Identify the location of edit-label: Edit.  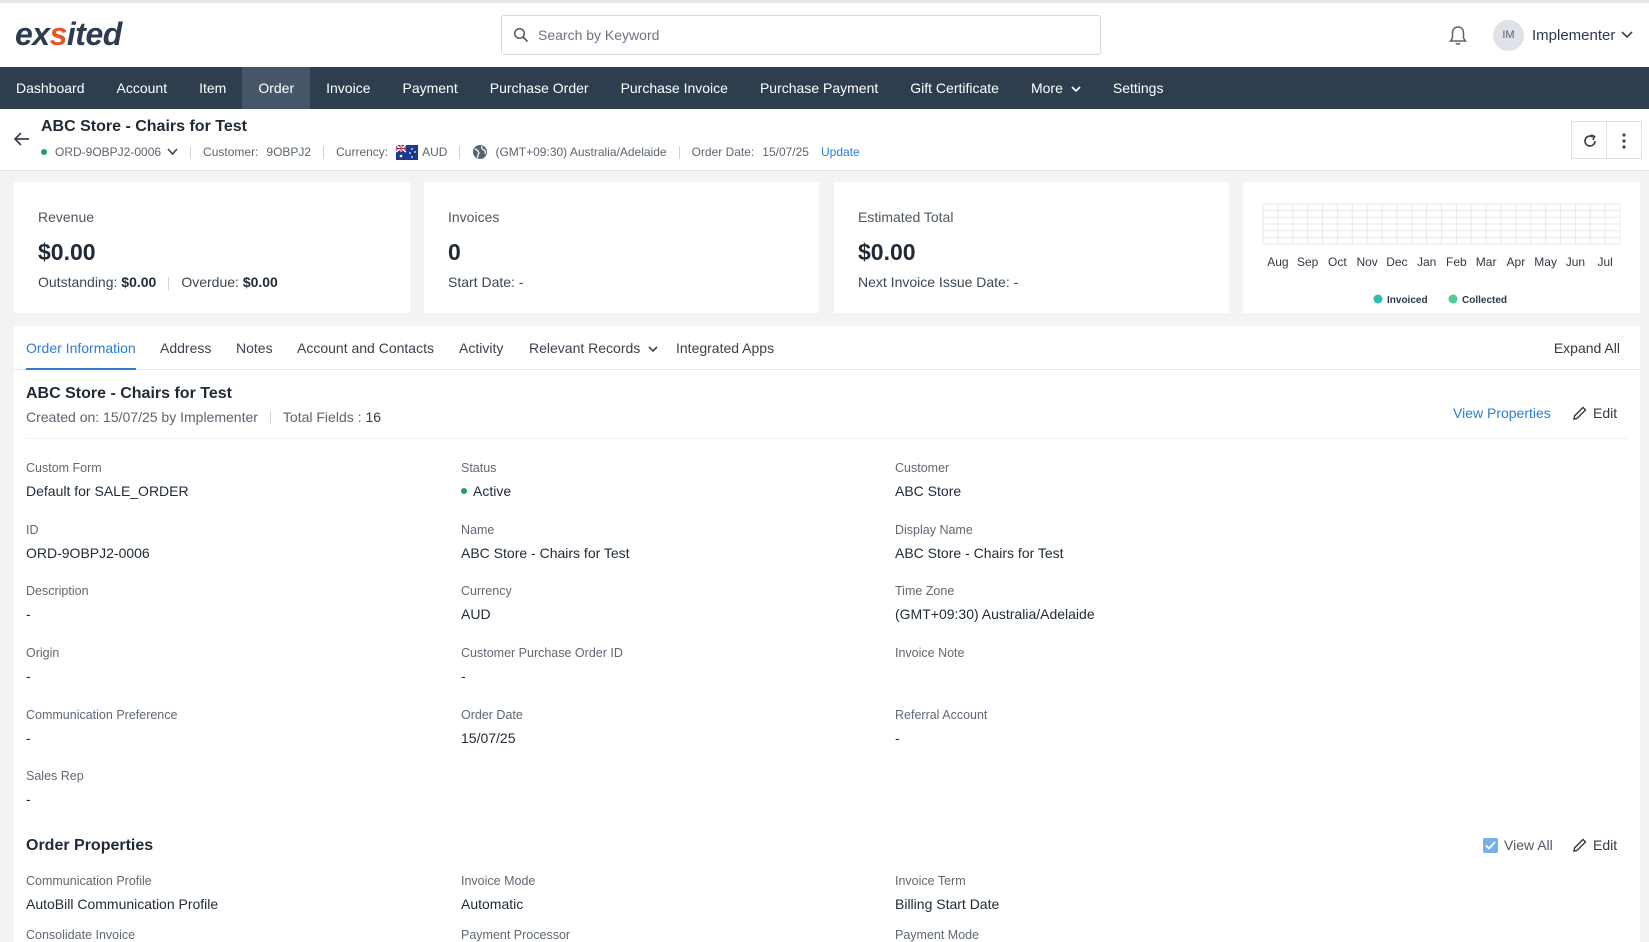
(1605, 413).